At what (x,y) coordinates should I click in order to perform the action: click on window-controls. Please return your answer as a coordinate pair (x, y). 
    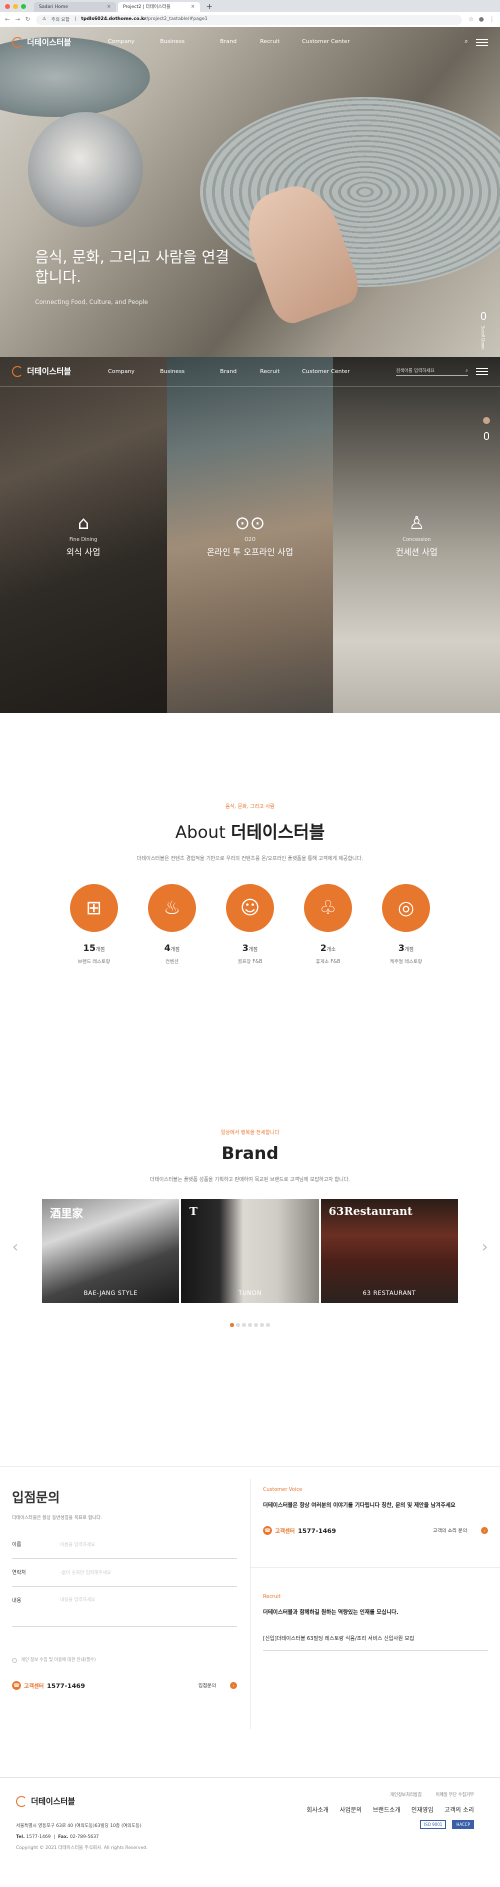
    Looking at the image, I should click on (15, 6).